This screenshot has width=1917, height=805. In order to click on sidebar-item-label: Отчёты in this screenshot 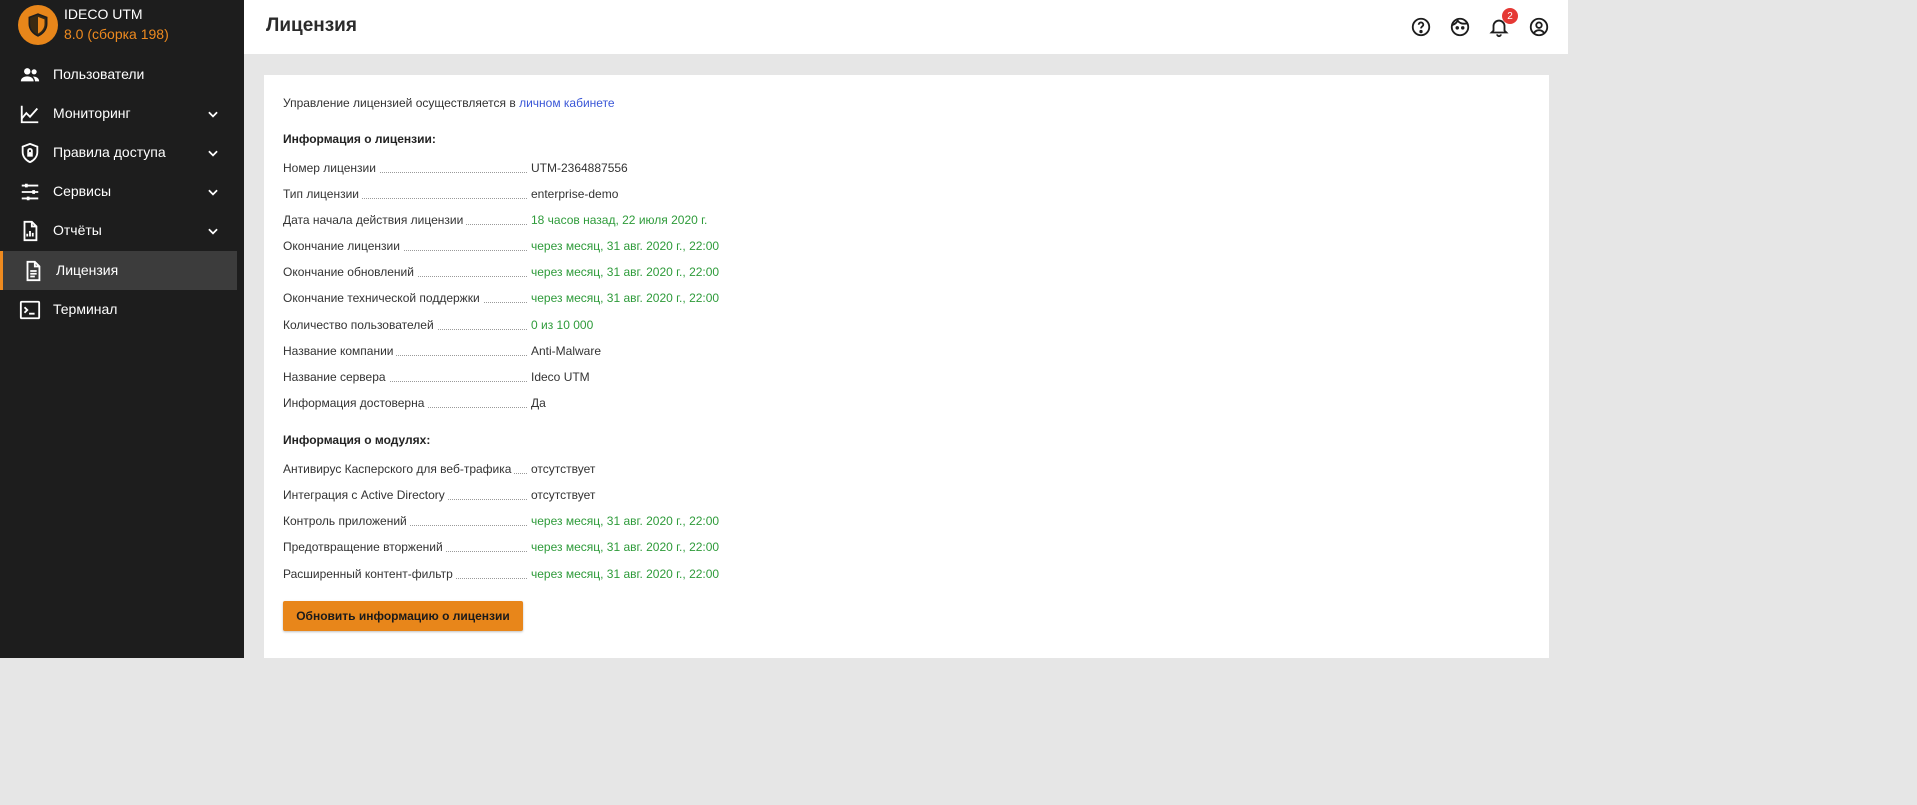, I will do `click(77, 230)`.